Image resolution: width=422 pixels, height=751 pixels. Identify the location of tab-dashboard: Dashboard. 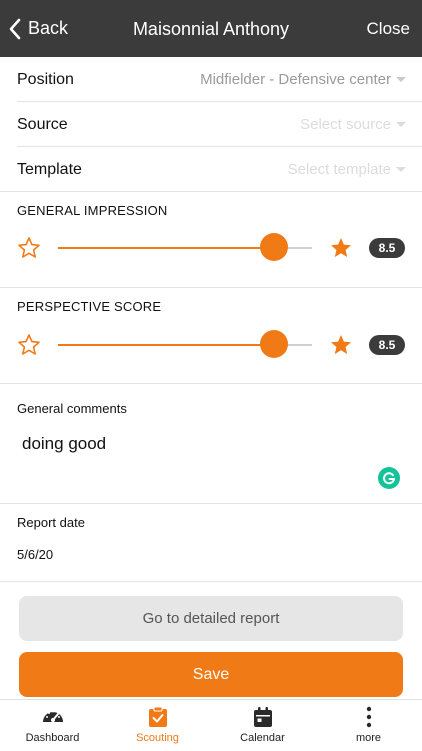
(52, 725).